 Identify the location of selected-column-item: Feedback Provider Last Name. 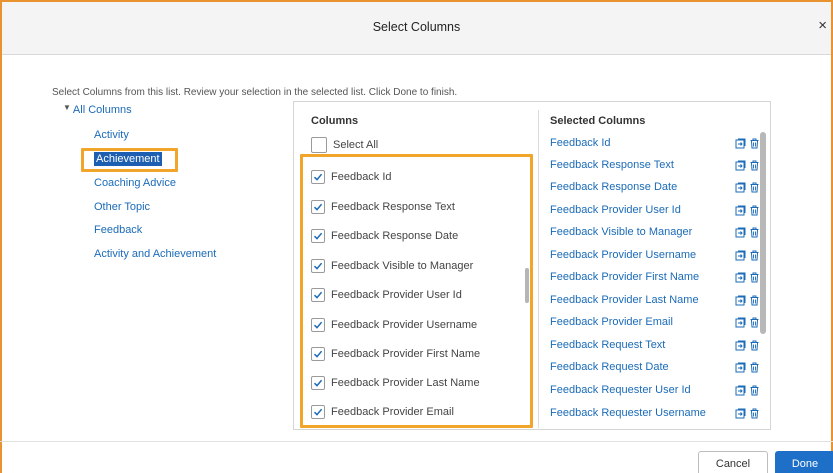
(624, 303).